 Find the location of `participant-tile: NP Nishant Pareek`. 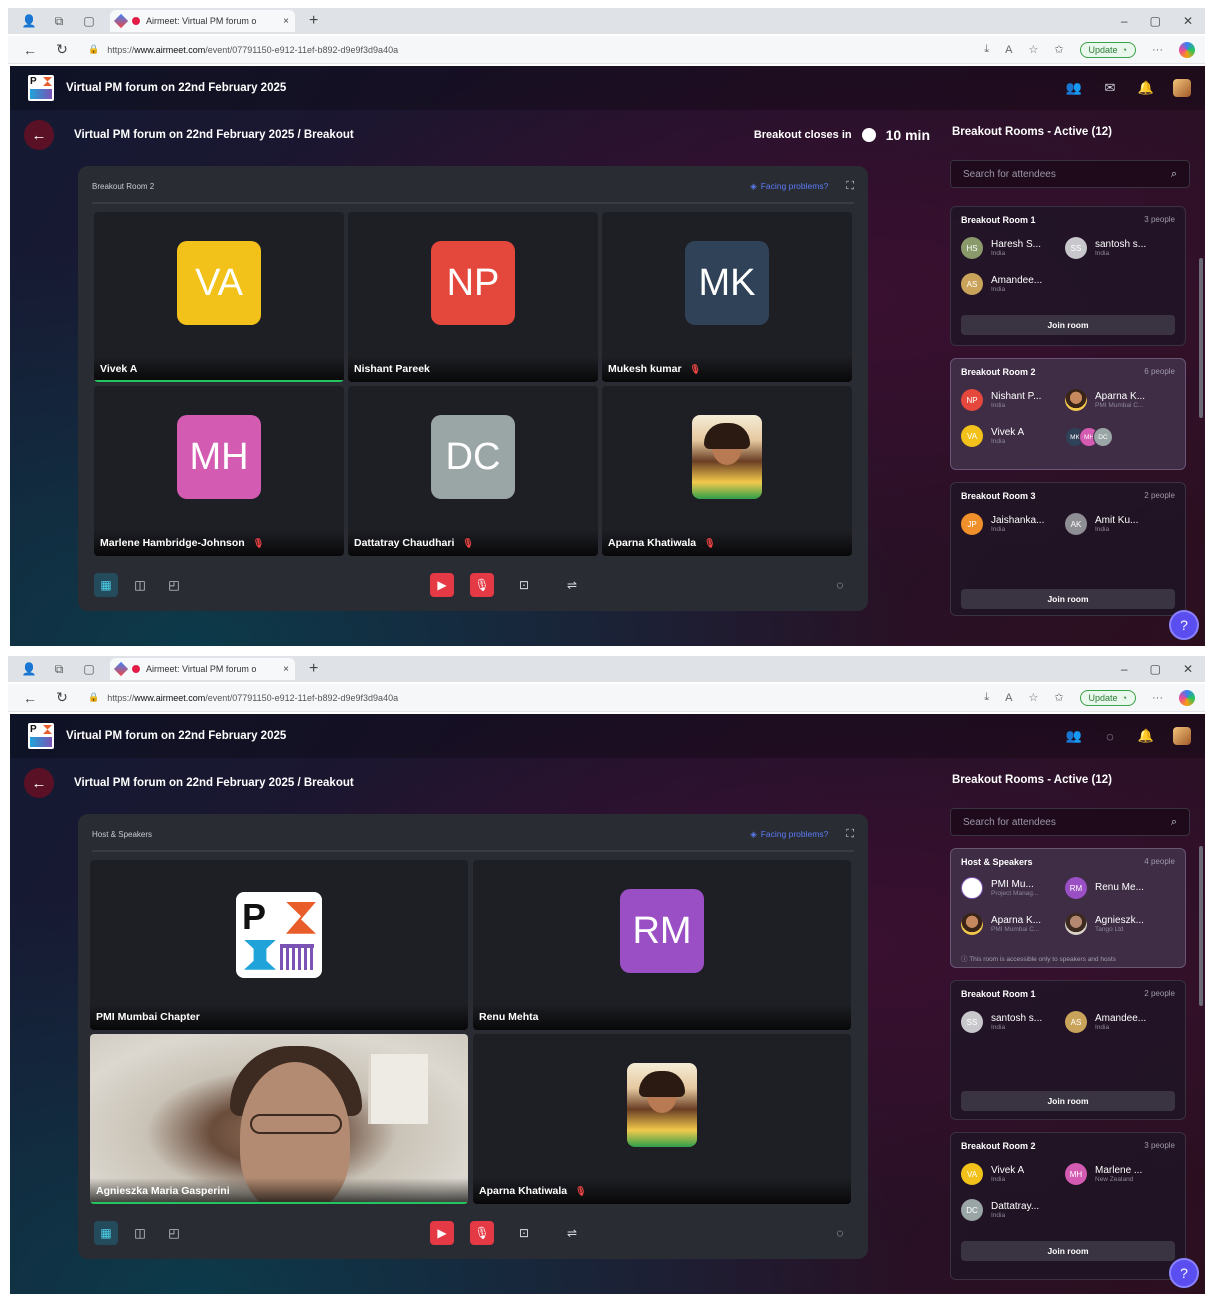

participant-tile: NP Nishant Pareek is located at coordinates (473, 297).